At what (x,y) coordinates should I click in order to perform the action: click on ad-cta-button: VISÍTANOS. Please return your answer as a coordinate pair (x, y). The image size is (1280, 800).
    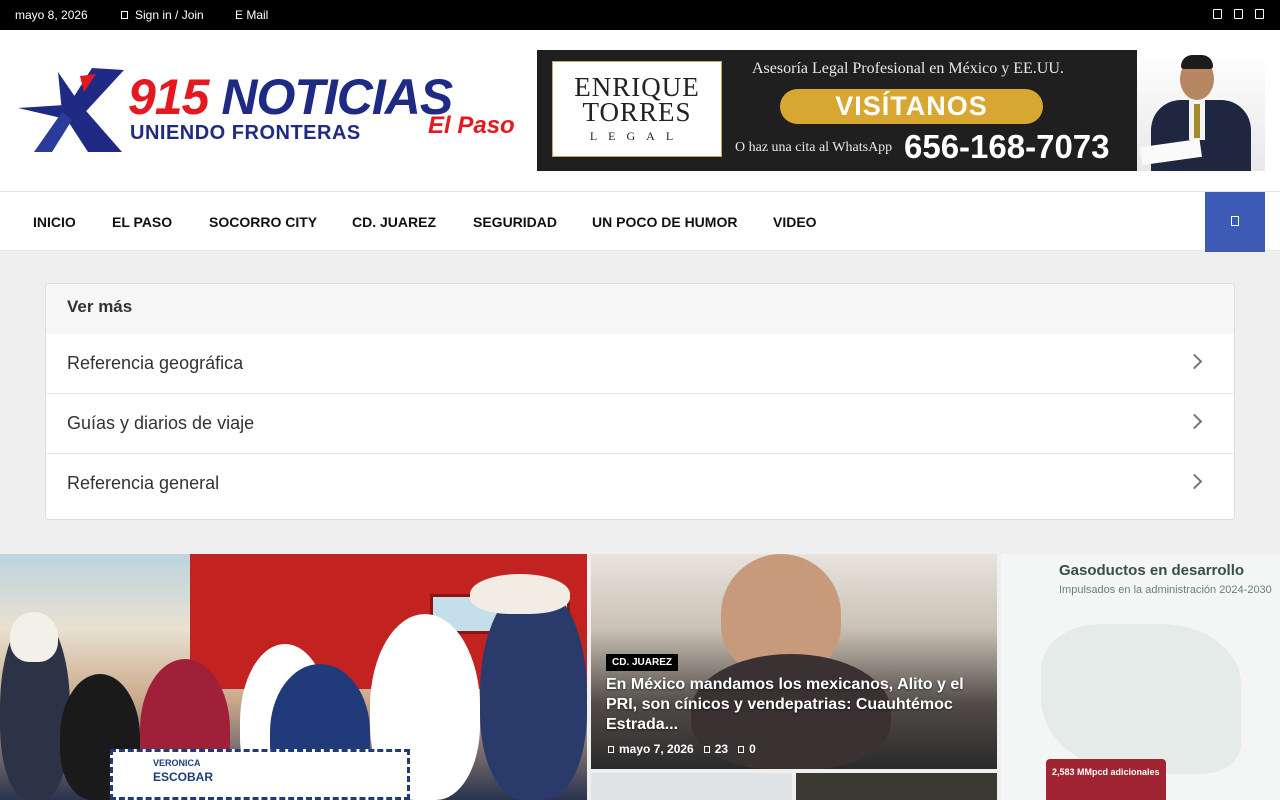
    Looking at the image, I should click on (911, 106).